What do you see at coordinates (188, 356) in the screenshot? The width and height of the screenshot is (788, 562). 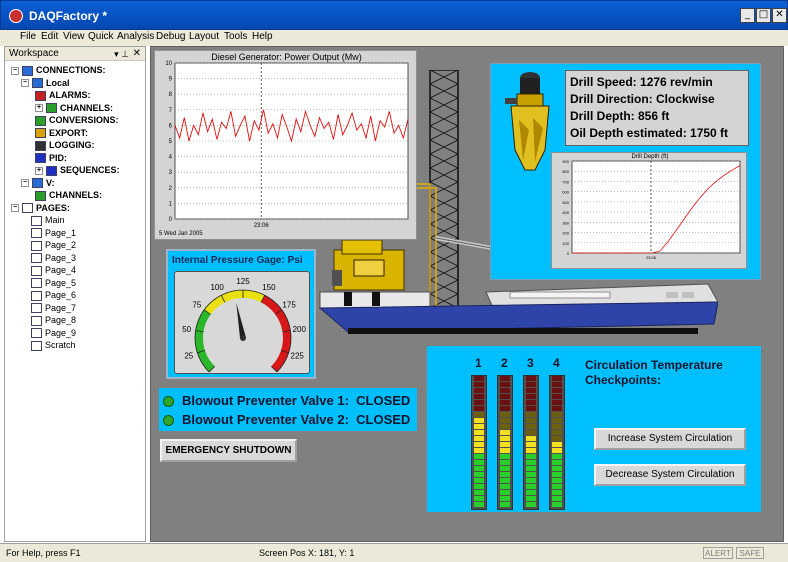 I see `gauge-label: 25` at bounding box center [188, 356].